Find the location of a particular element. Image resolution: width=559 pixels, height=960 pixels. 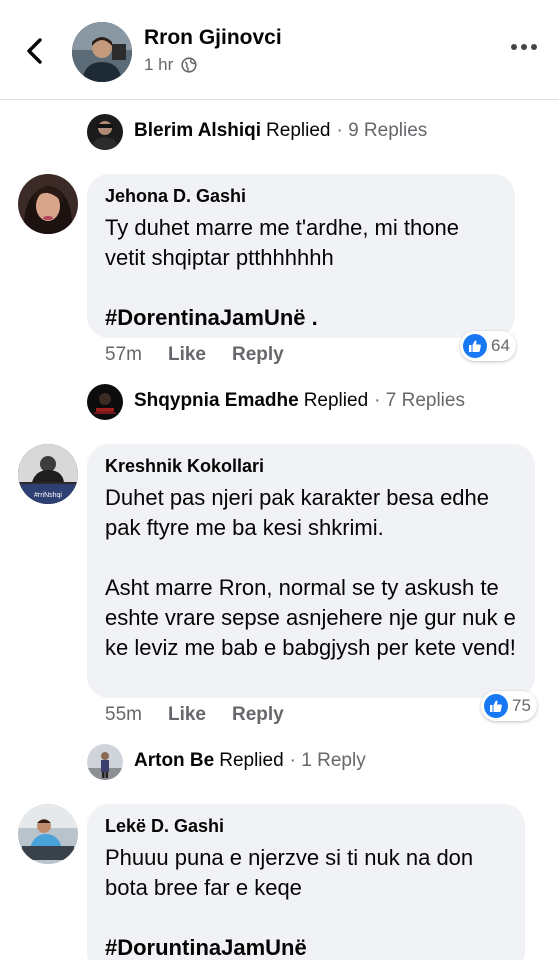

replies-summary-link: Arton Be Replied · 1 Reply is located at coordinates (250, 761).